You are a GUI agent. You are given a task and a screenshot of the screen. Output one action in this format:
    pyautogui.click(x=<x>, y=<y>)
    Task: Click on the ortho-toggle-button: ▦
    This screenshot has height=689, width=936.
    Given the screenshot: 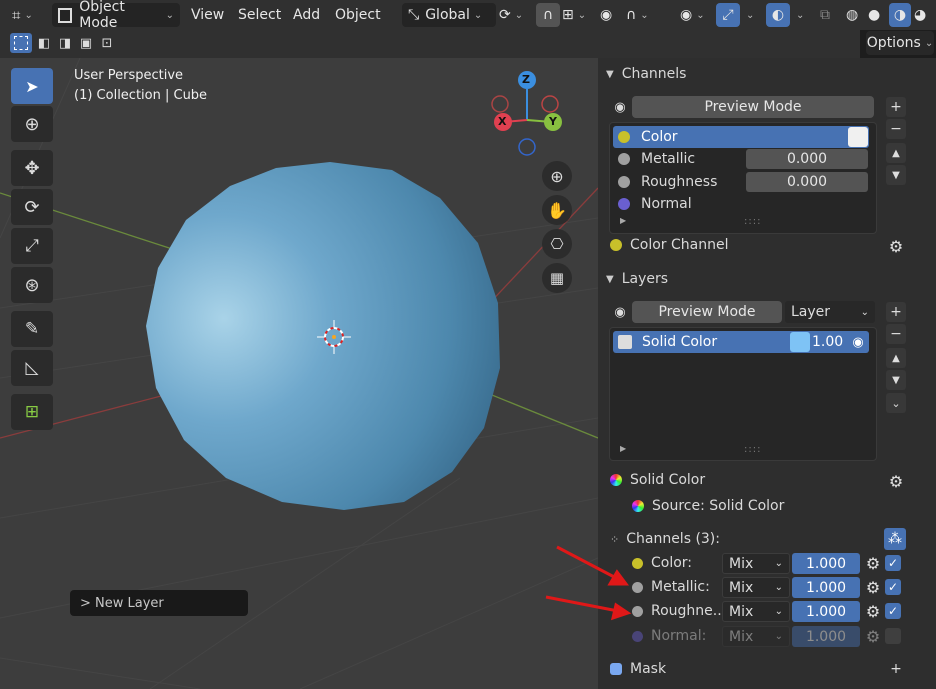 What is the action you would take?
    pyautogui.click(x=557, y=278)
    